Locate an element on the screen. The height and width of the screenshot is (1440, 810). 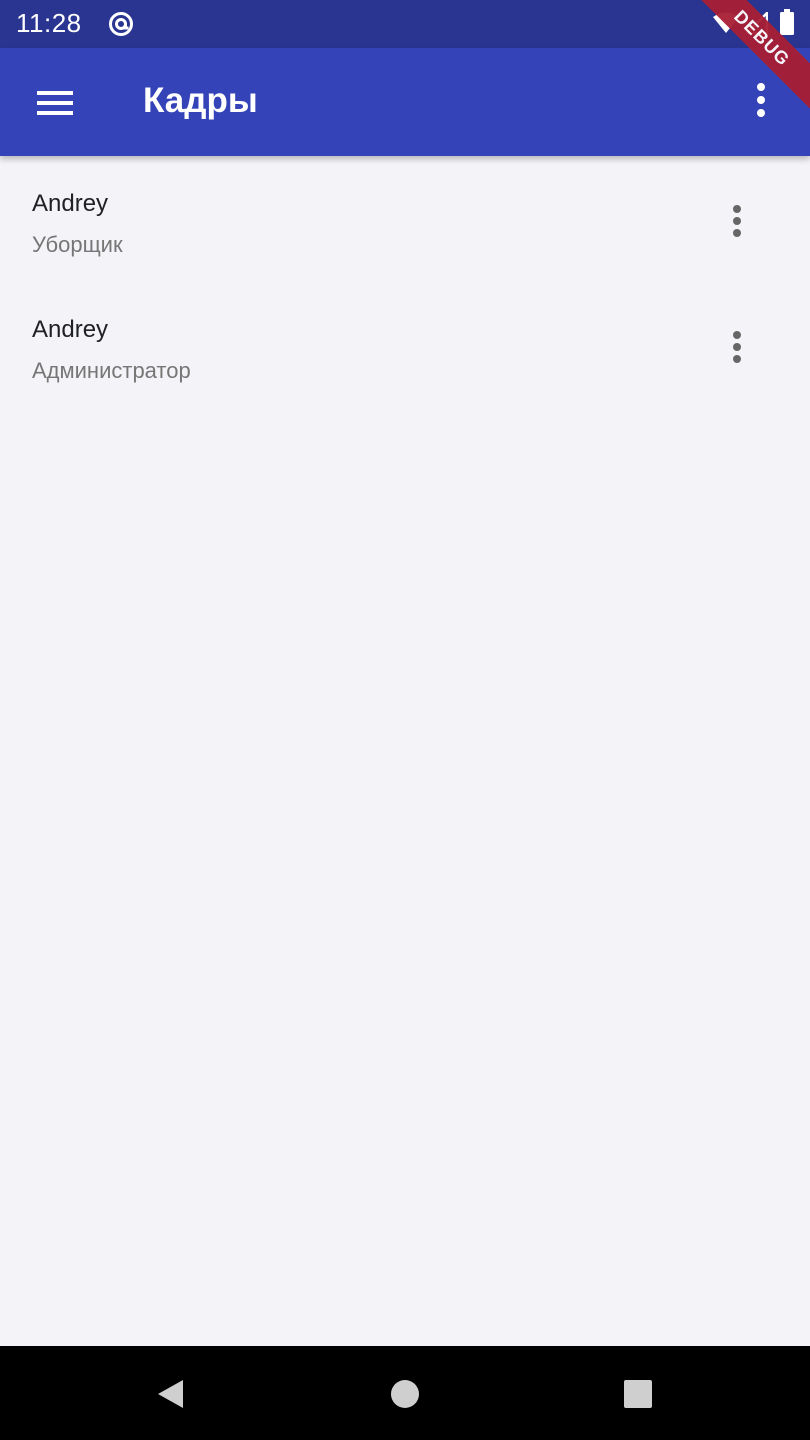
employee-role: Уборщик is located at coordinates (77, 244).